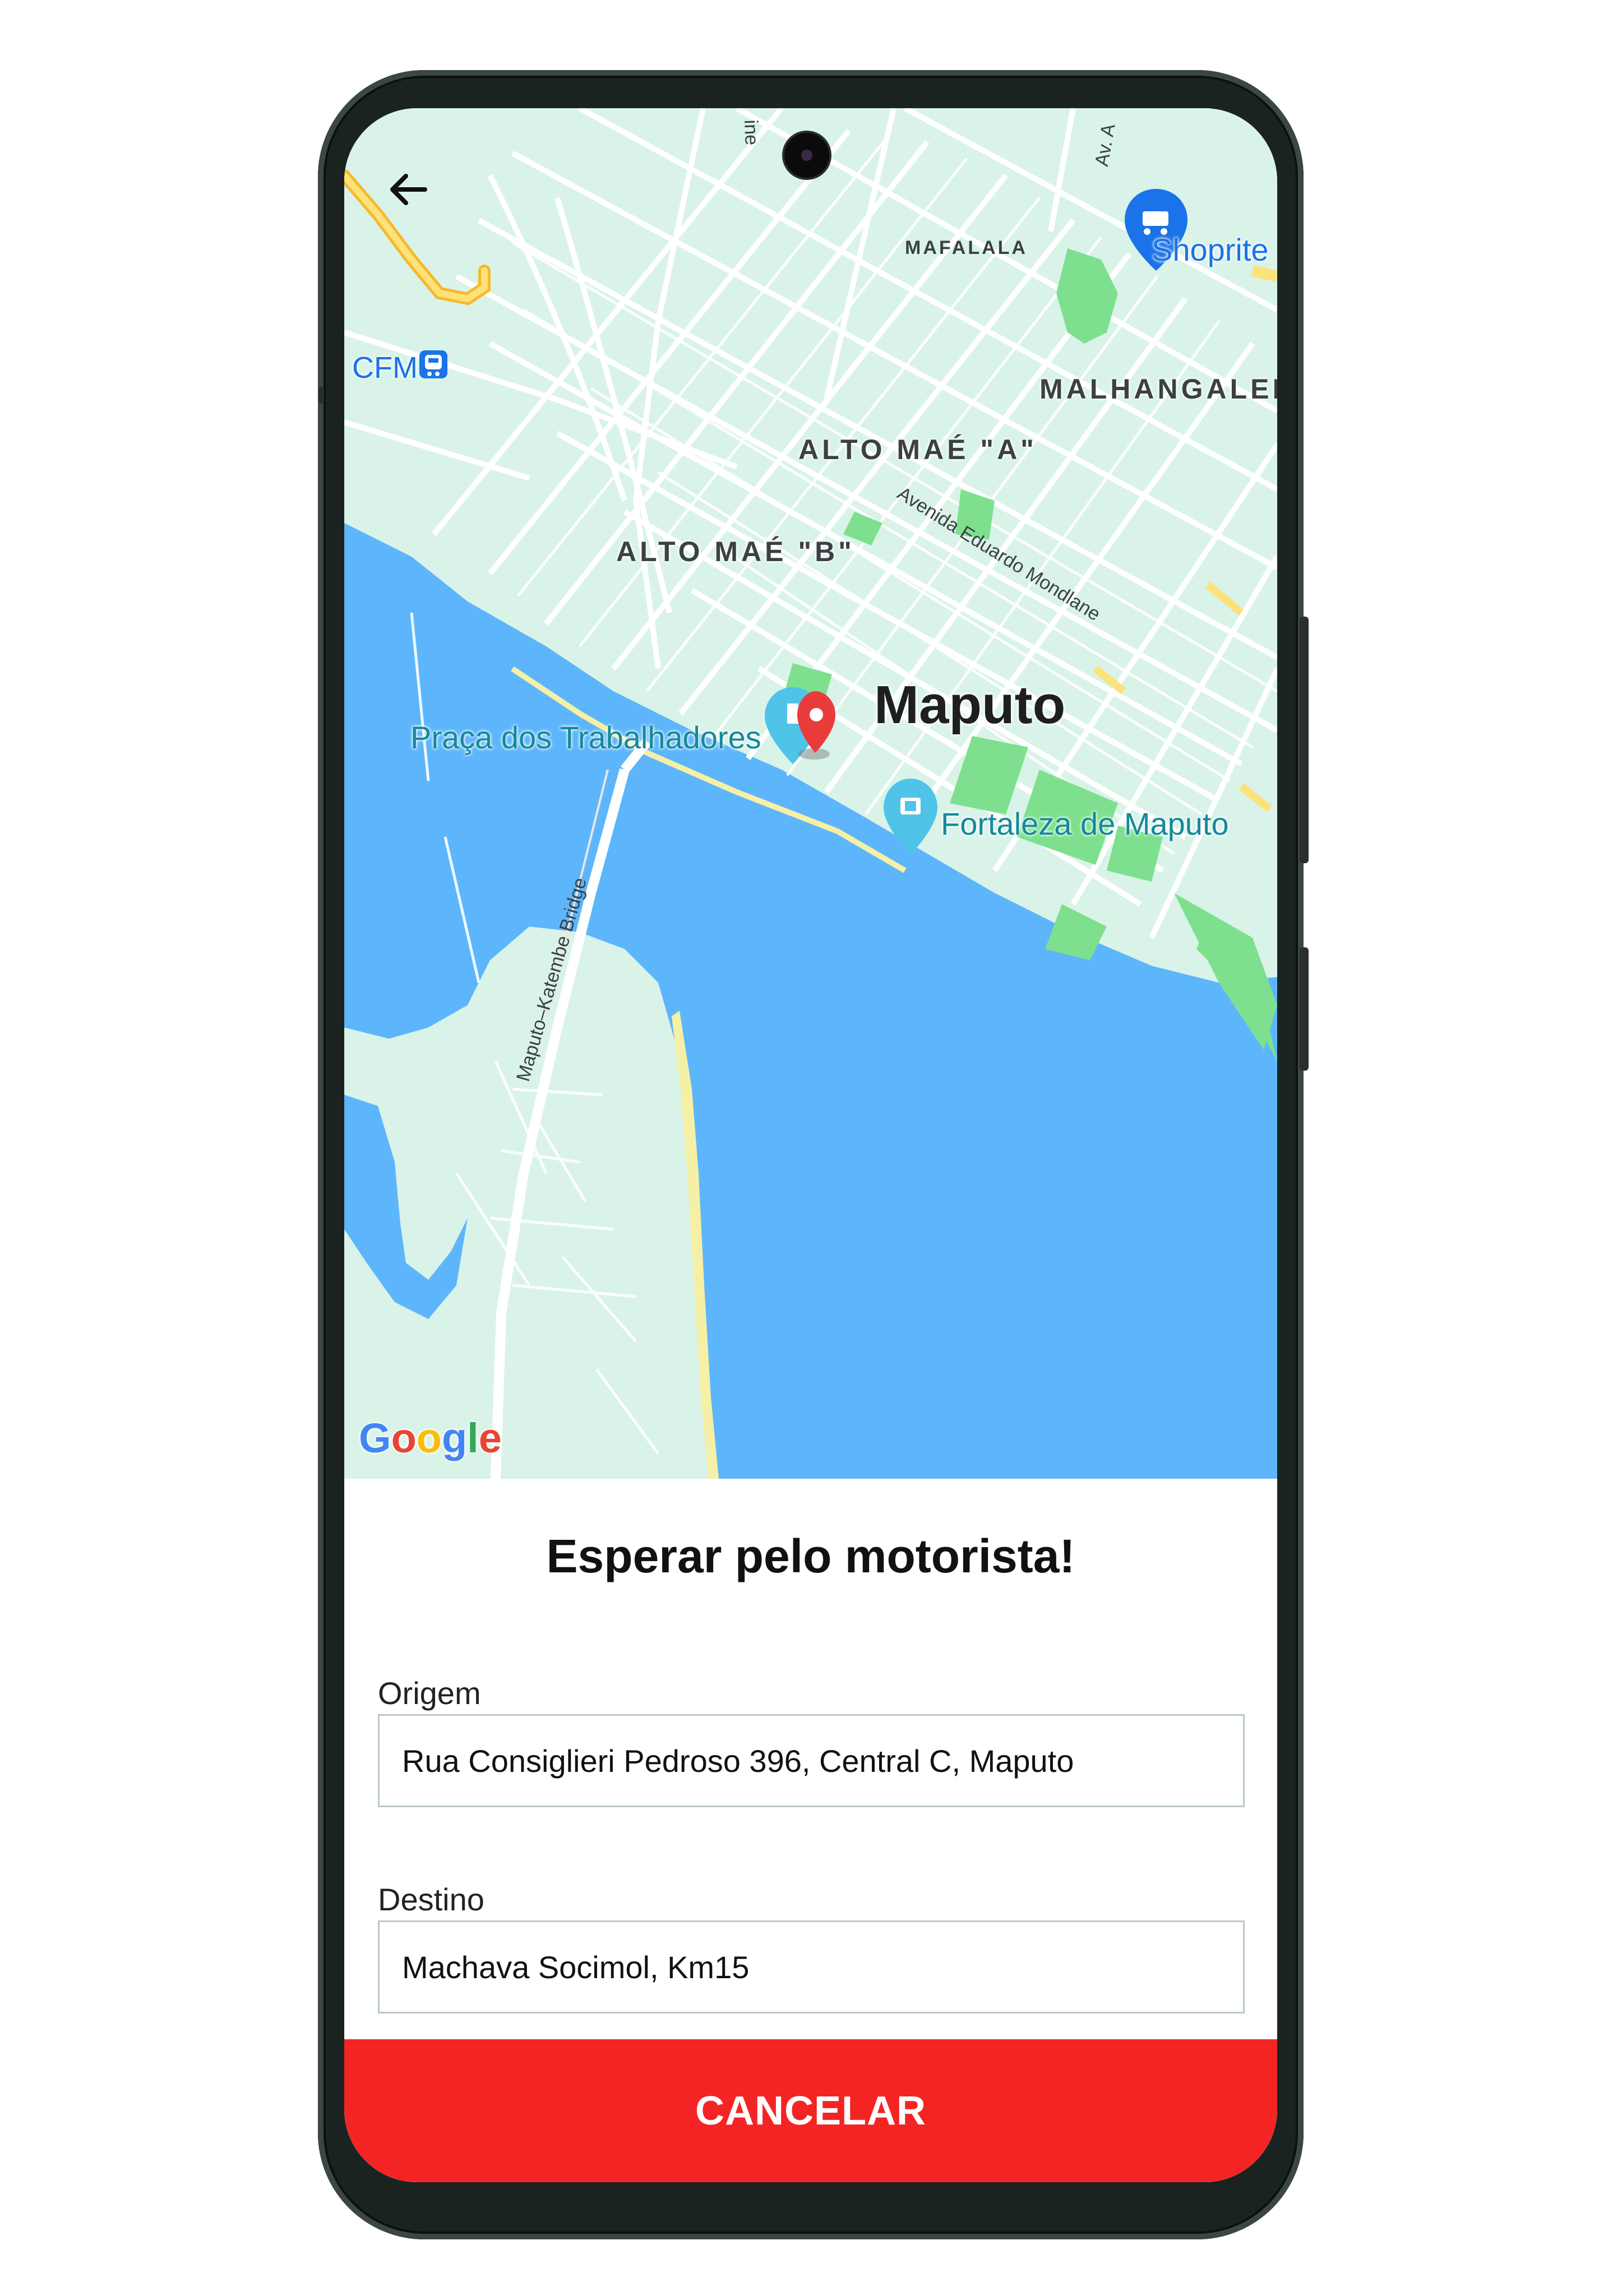  What do you see at coordinates (1085, 824) in the screenshot?
I see `poi-fortaleza-de-maputo: Fortaleza de Maputo` at bounding box center [1085, 824].